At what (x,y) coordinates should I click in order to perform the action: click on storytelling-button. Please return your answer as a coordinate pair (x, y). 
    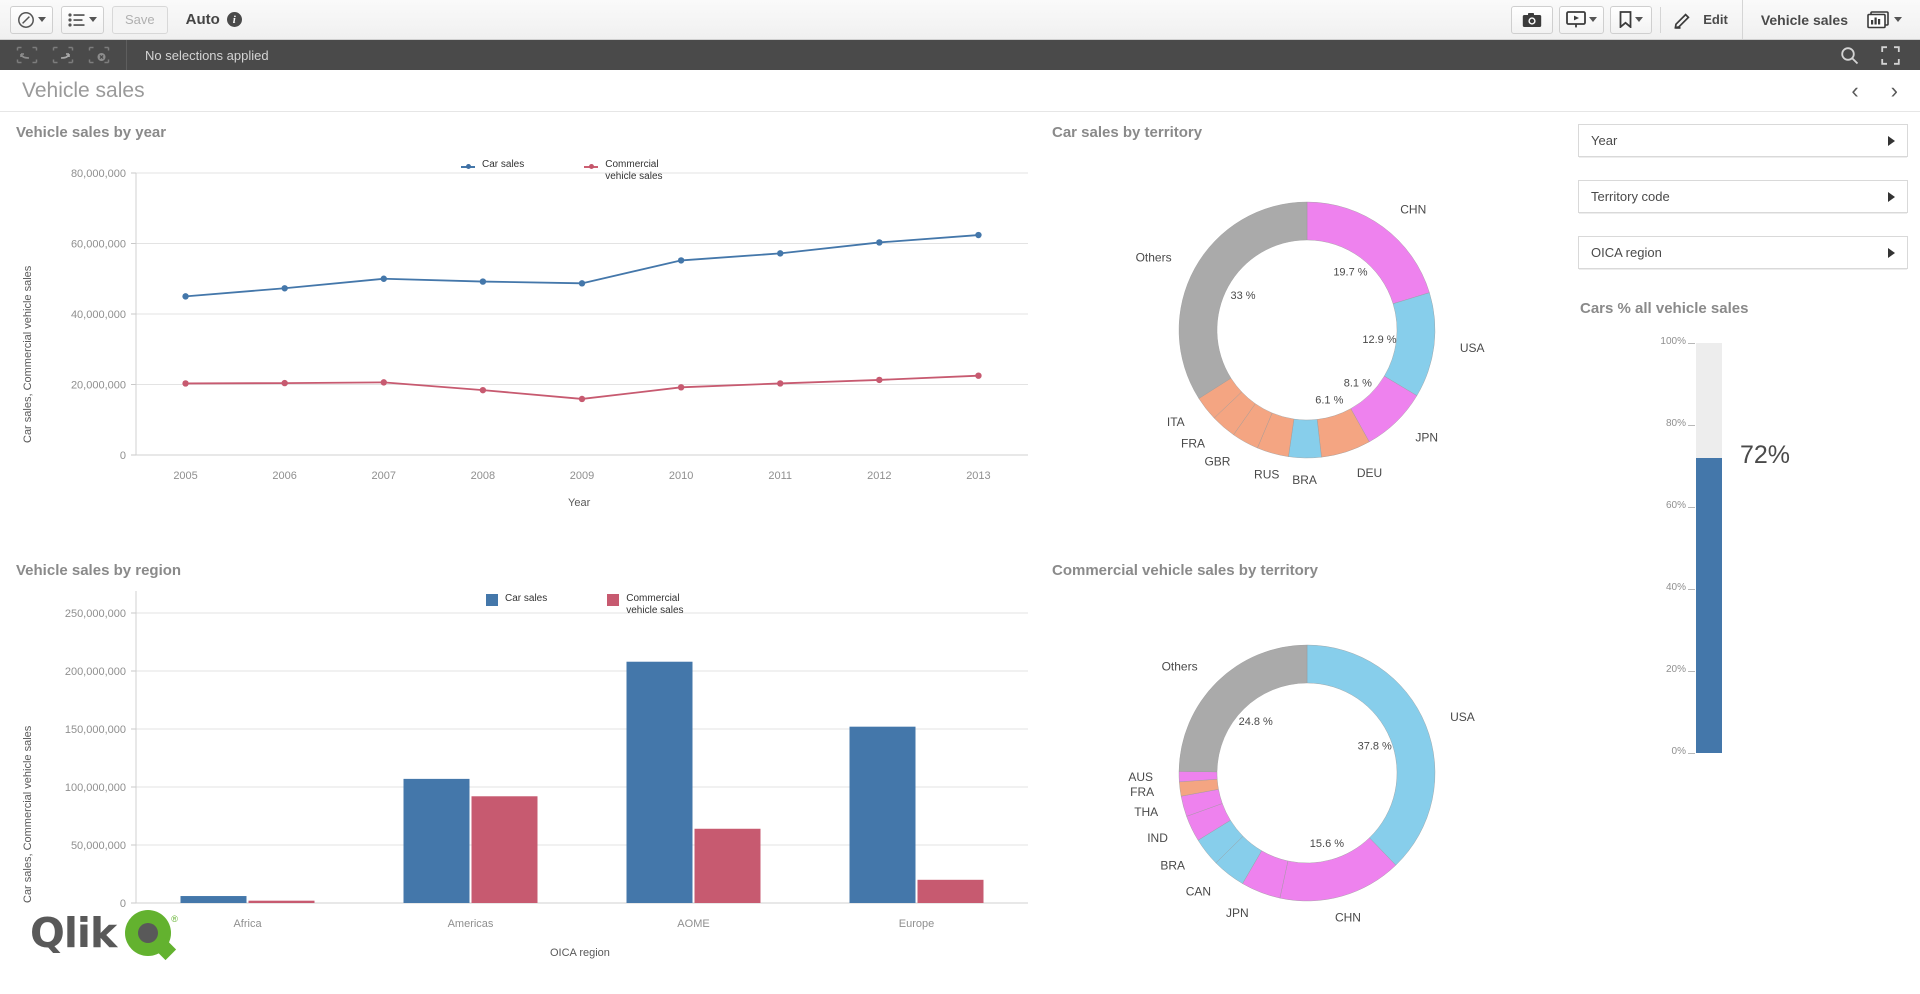
    Looking at the image, I should click on (1582, 19).